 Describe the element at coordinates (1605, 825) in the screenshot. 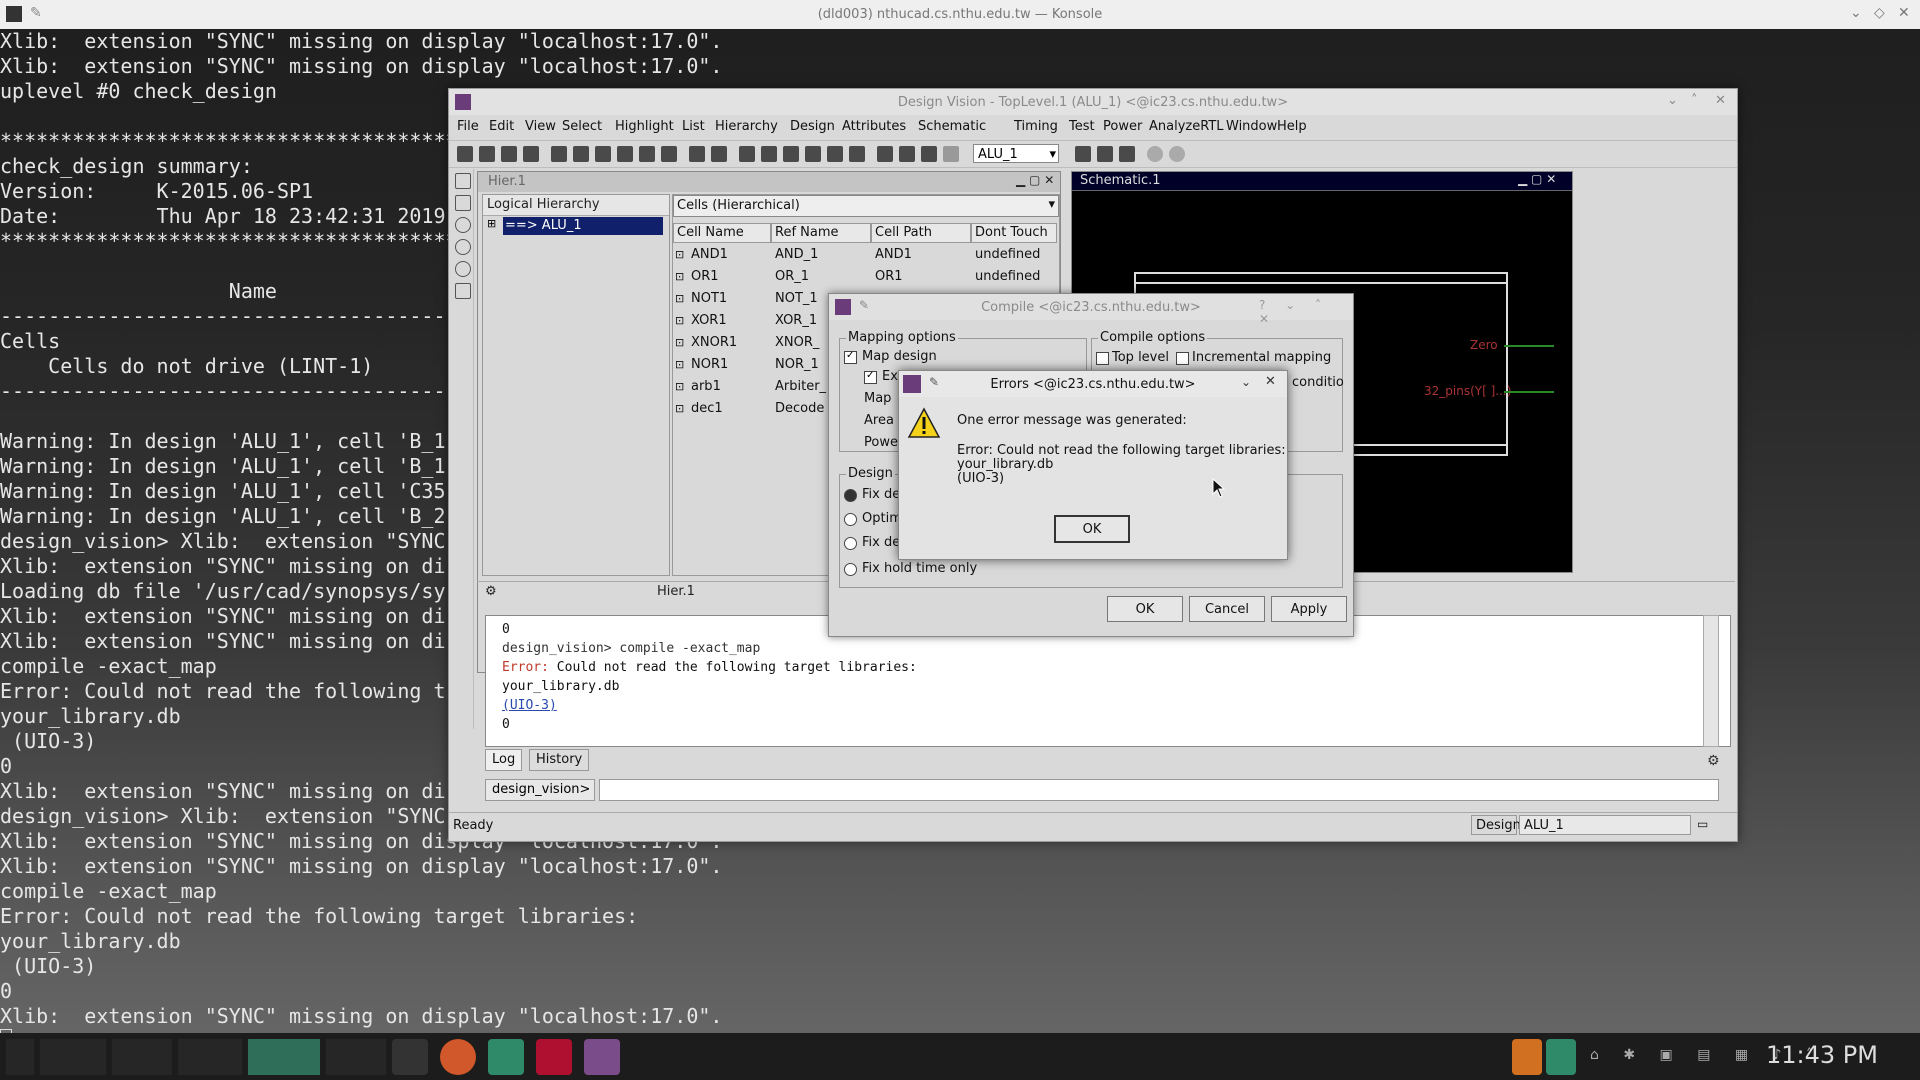

I see `status-design-value-box: ALU_1` at that location.